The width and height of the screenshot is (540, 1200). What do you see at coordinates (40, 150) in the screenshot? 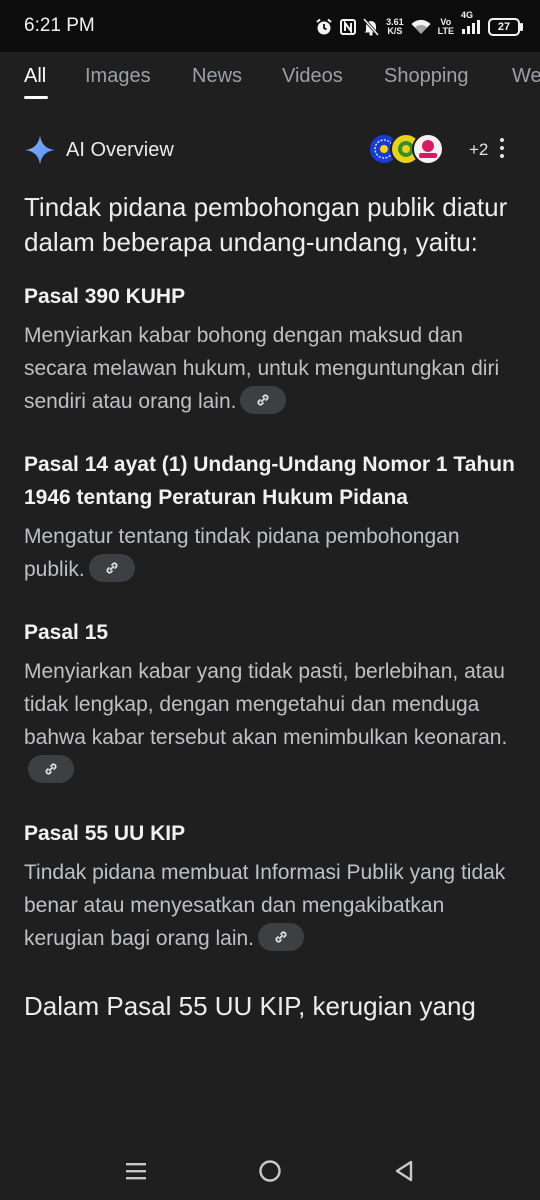
I see `sparkle-icon` at bounding box center [40, 150].